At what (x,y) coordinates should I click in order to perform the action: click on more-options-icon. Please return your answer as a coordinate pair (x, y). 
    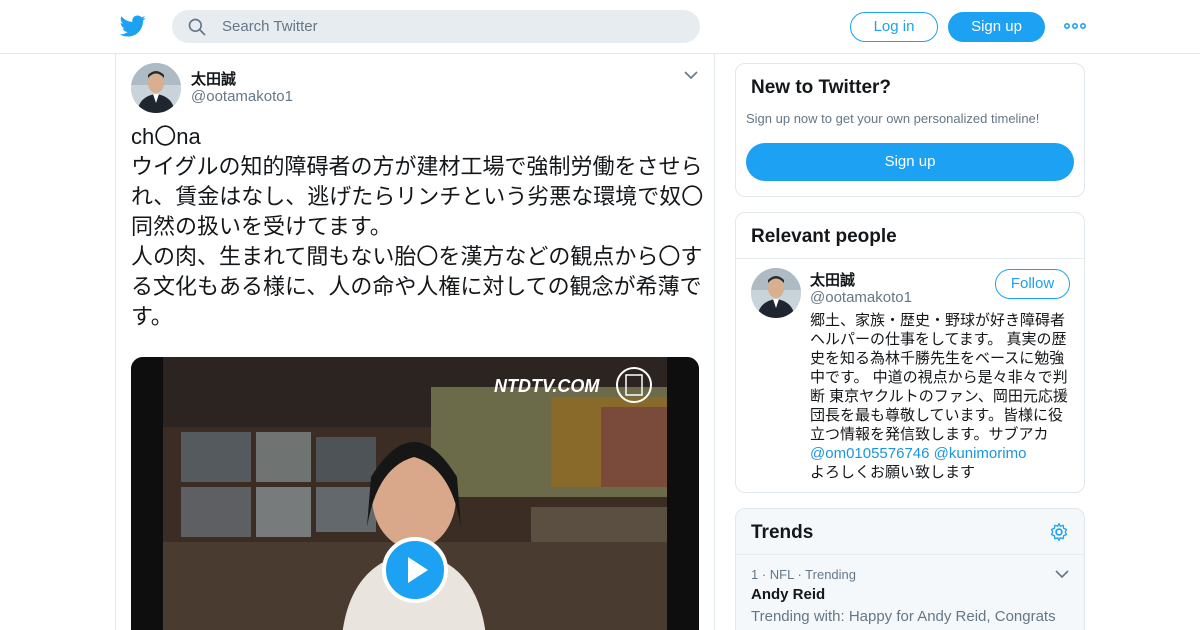
    Looking at the image, I should click on (1075, 26).